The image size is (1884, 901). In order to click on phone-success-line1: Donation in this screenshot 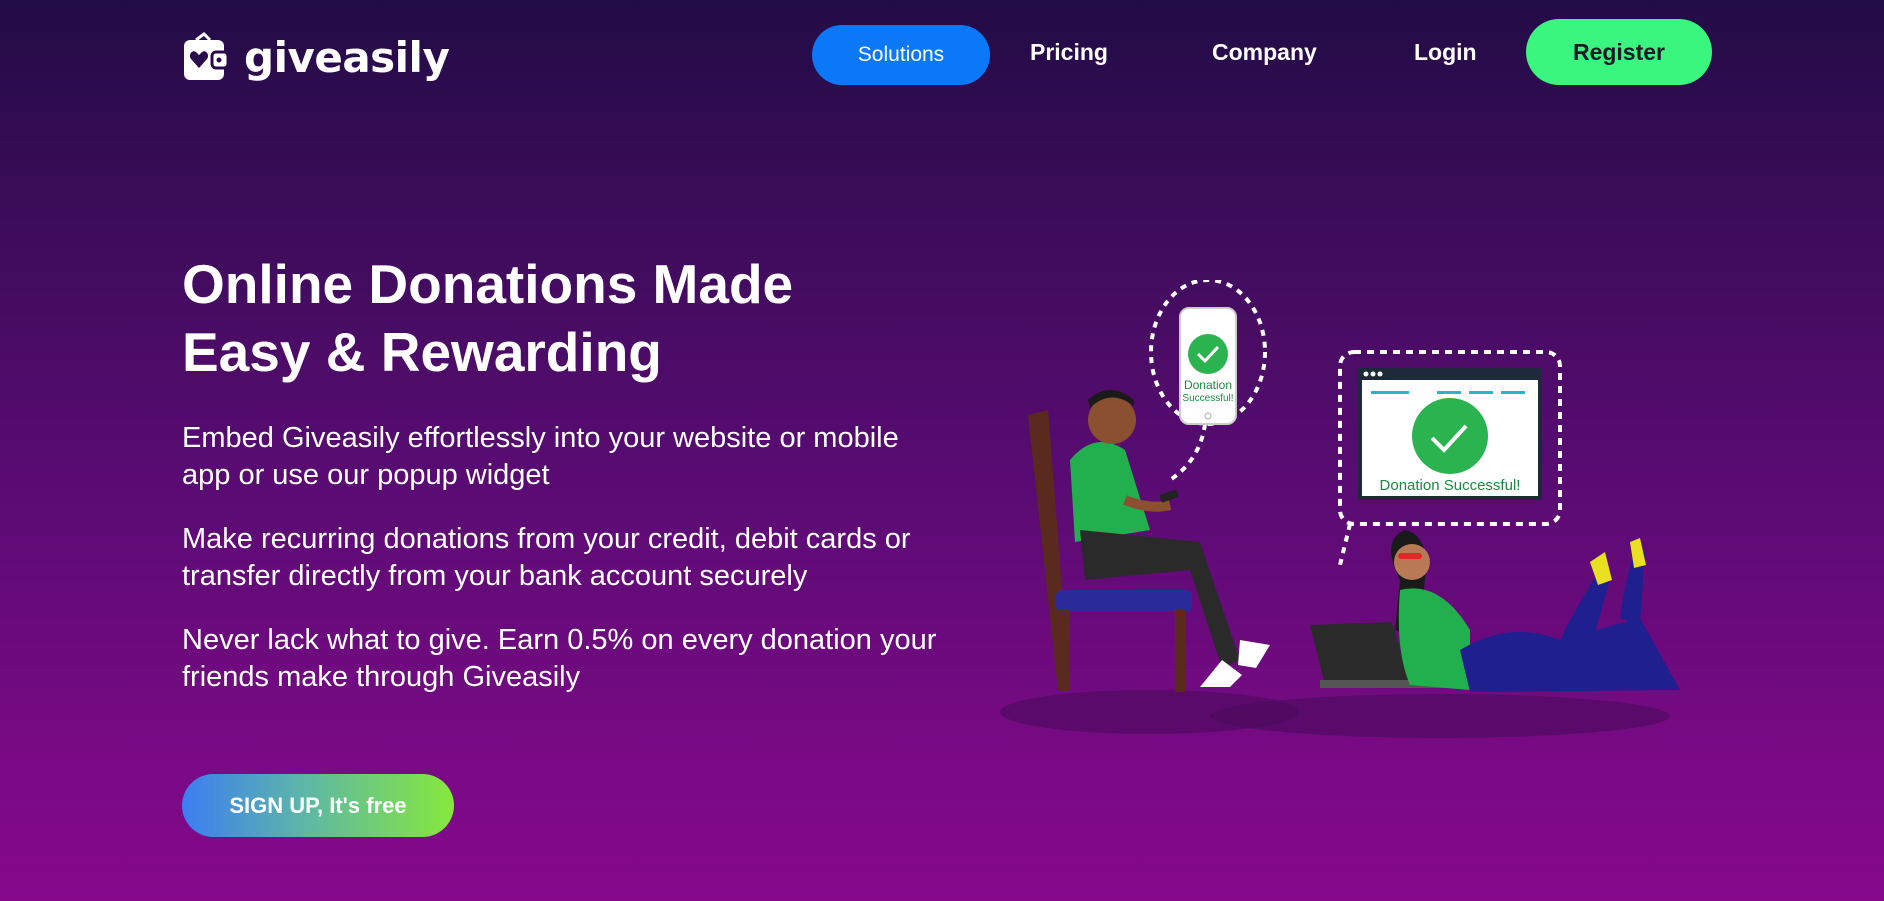, I will do `click(1208, 385)`.